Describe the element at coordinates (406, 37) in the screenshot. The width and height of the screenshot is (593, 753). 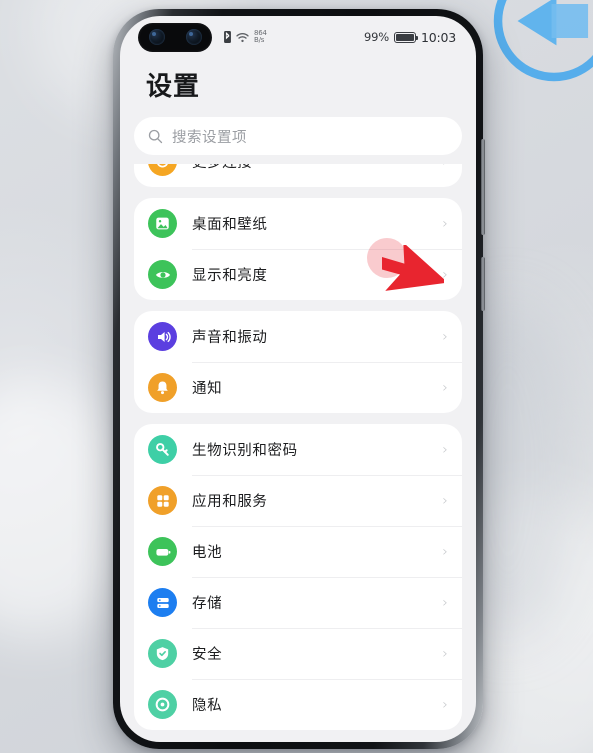
I see `battery-icon` at that location.